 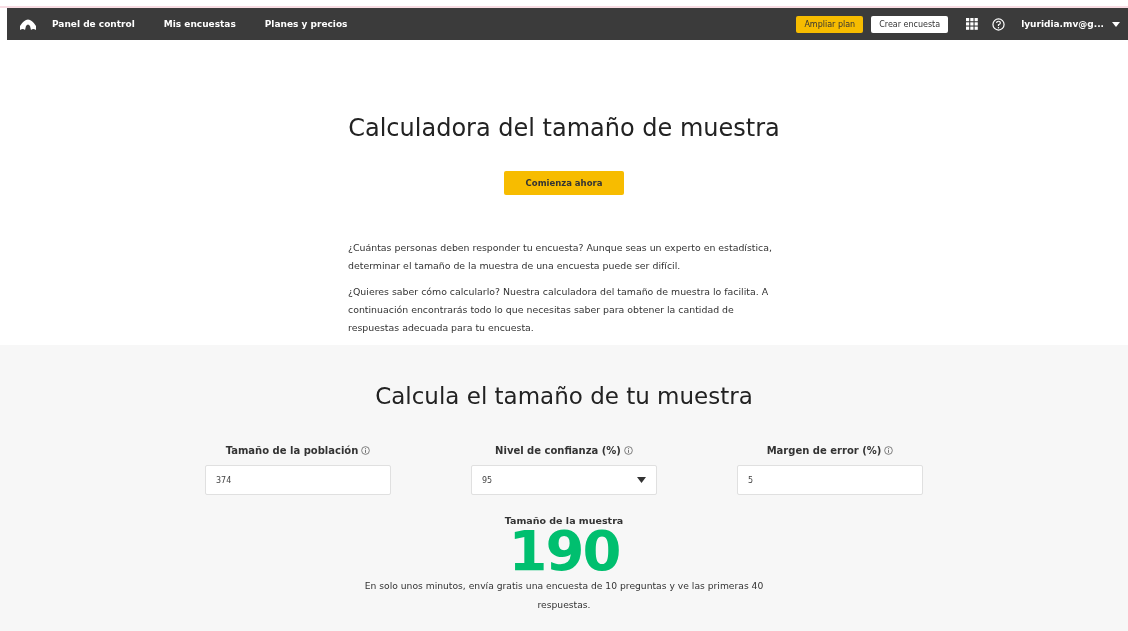 I want to click on upgrade-button: Ampliar plan, so click(x=830, y=24).